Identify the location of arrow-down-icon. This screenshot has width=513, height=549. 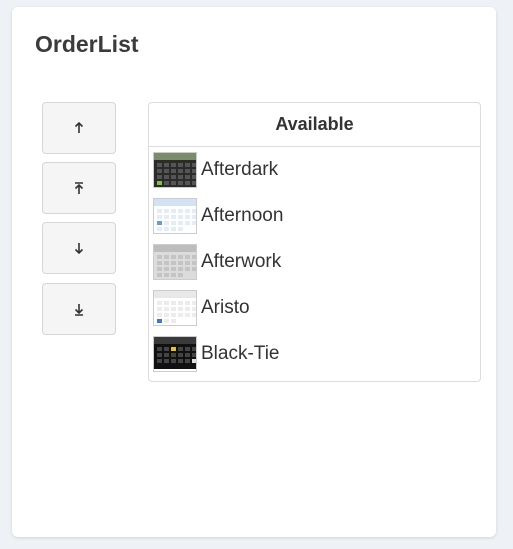
(79, 248).